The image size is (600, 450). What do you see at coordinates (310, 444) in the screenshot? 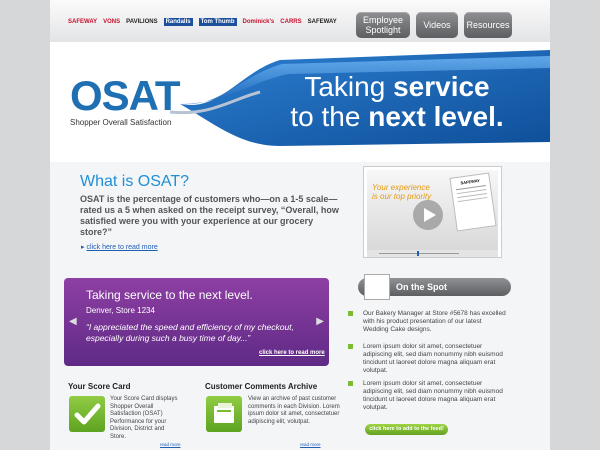
I see `comments-read-more-link: read more` at bounding box center [310, 444].